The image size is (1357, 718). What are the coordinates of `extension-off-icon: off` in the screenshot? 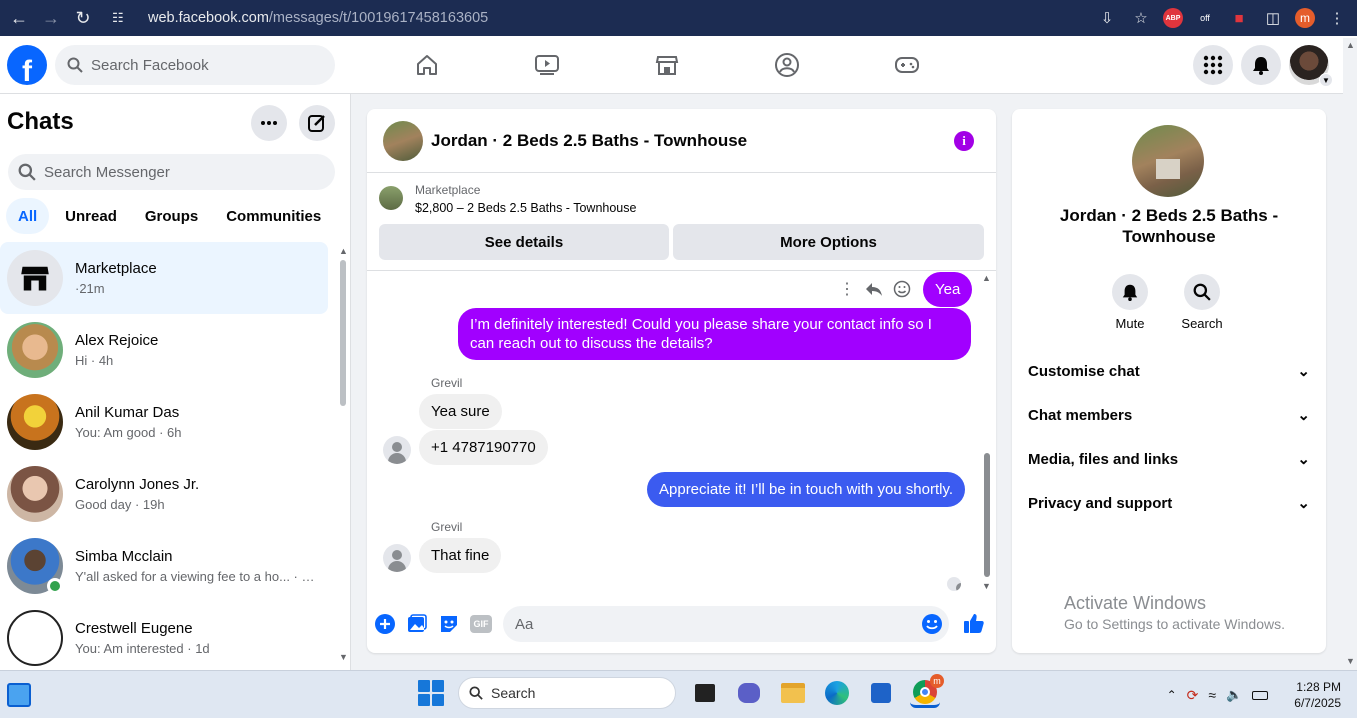 It's located at (1205, 18).